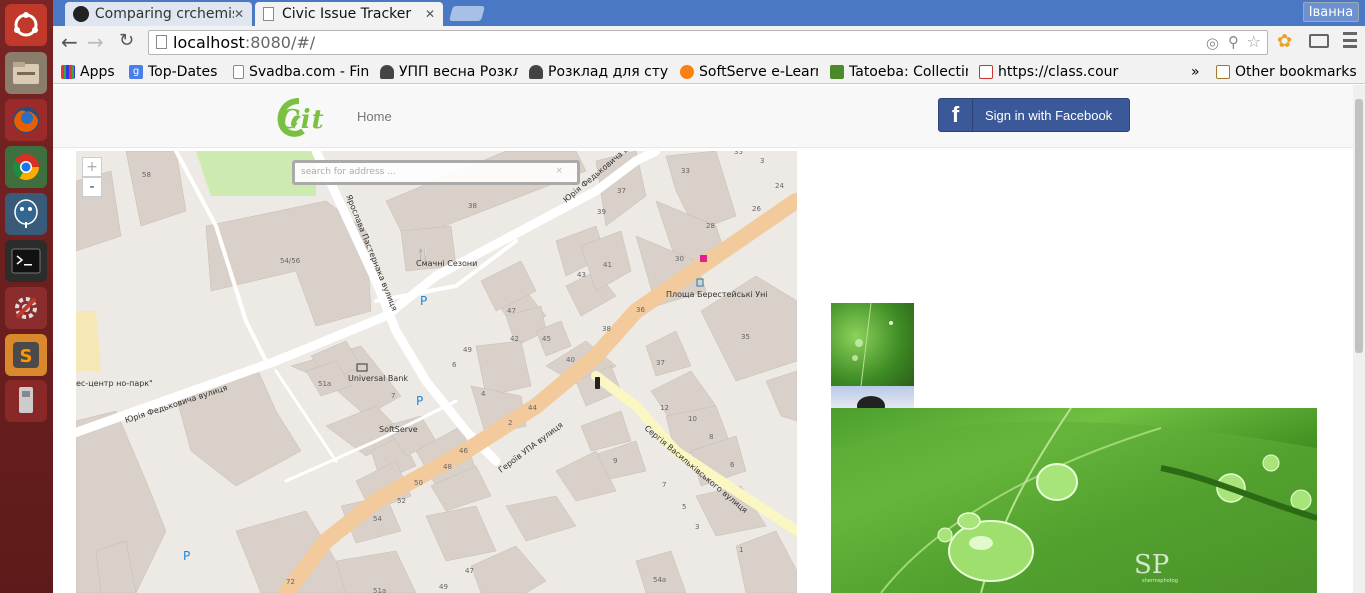 The height and width of the screenshot is (593, 1365). Describe the element at coordinates (536, 72) in the screenshot. I see `university-crest-icon` at that location.